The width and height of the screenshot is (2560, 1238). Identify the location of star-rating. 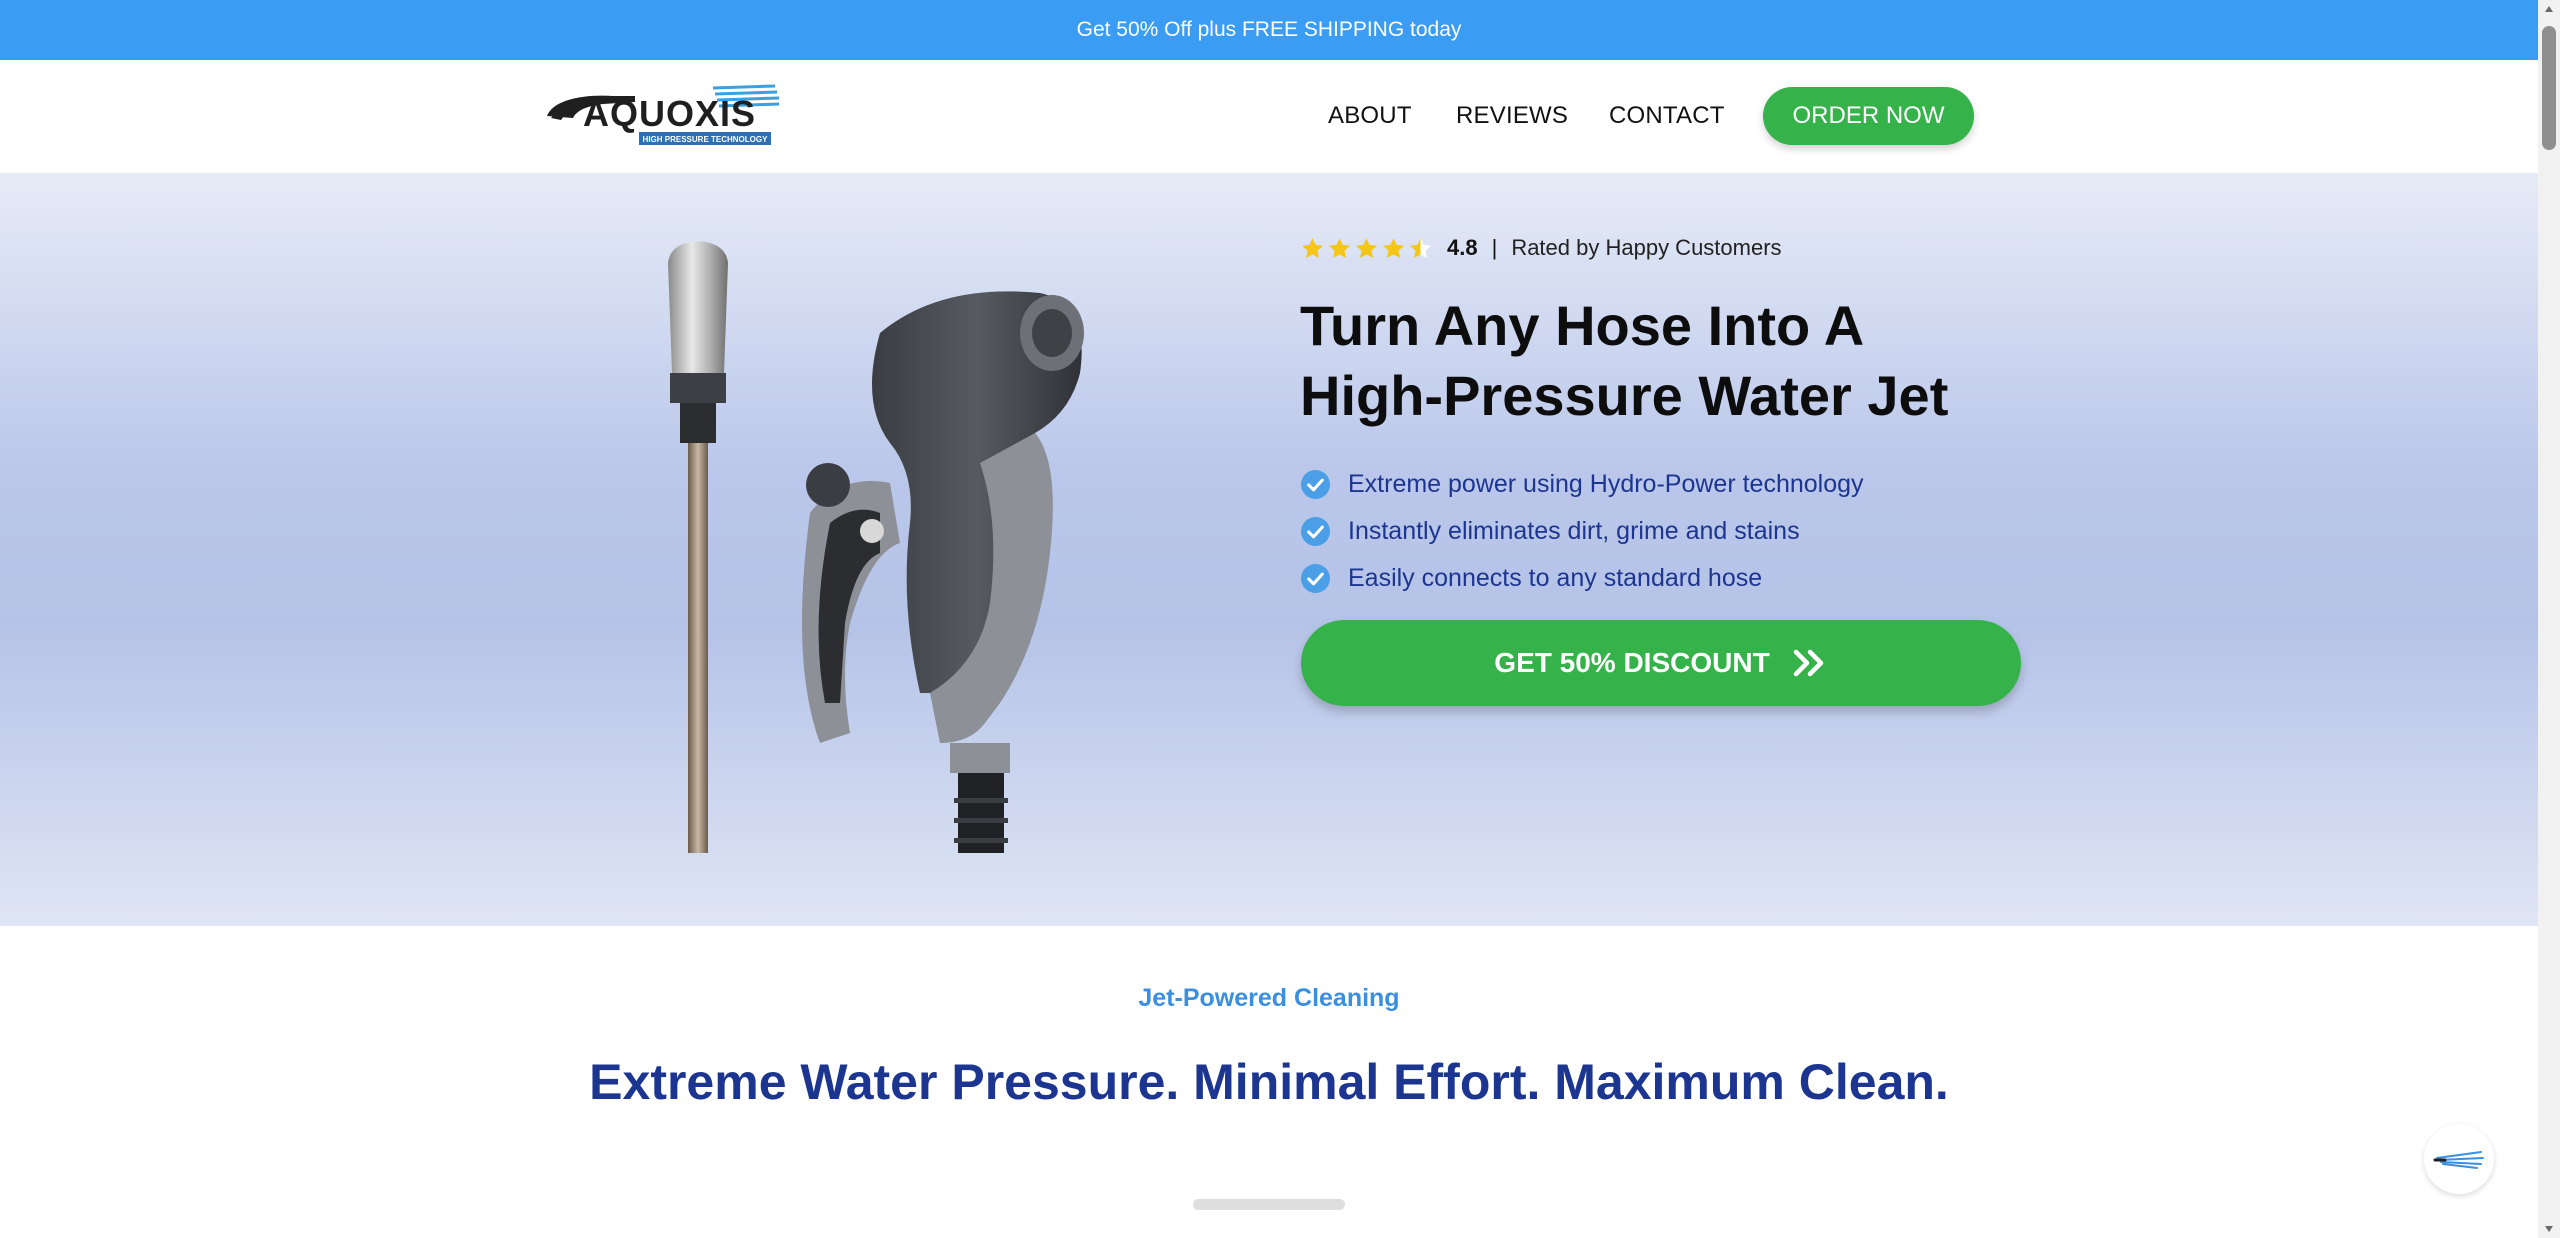
(1366, 248).